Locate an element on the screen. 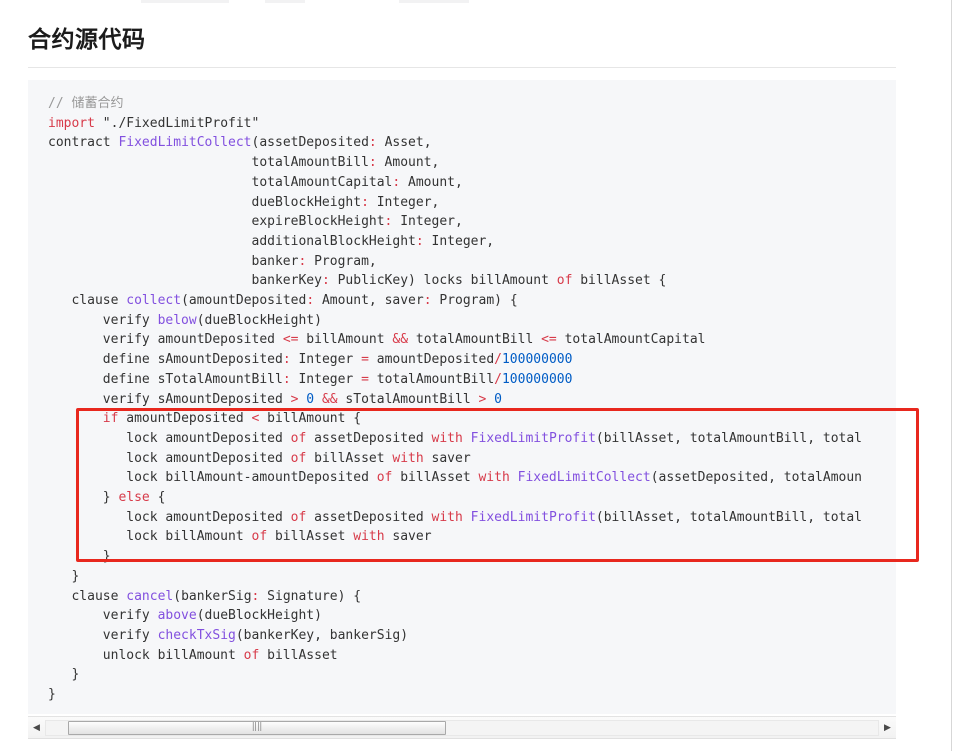 The height and width of the screenshot is (751, 972). scrollbar-bottom-edge is located at coordinates (462, 738).